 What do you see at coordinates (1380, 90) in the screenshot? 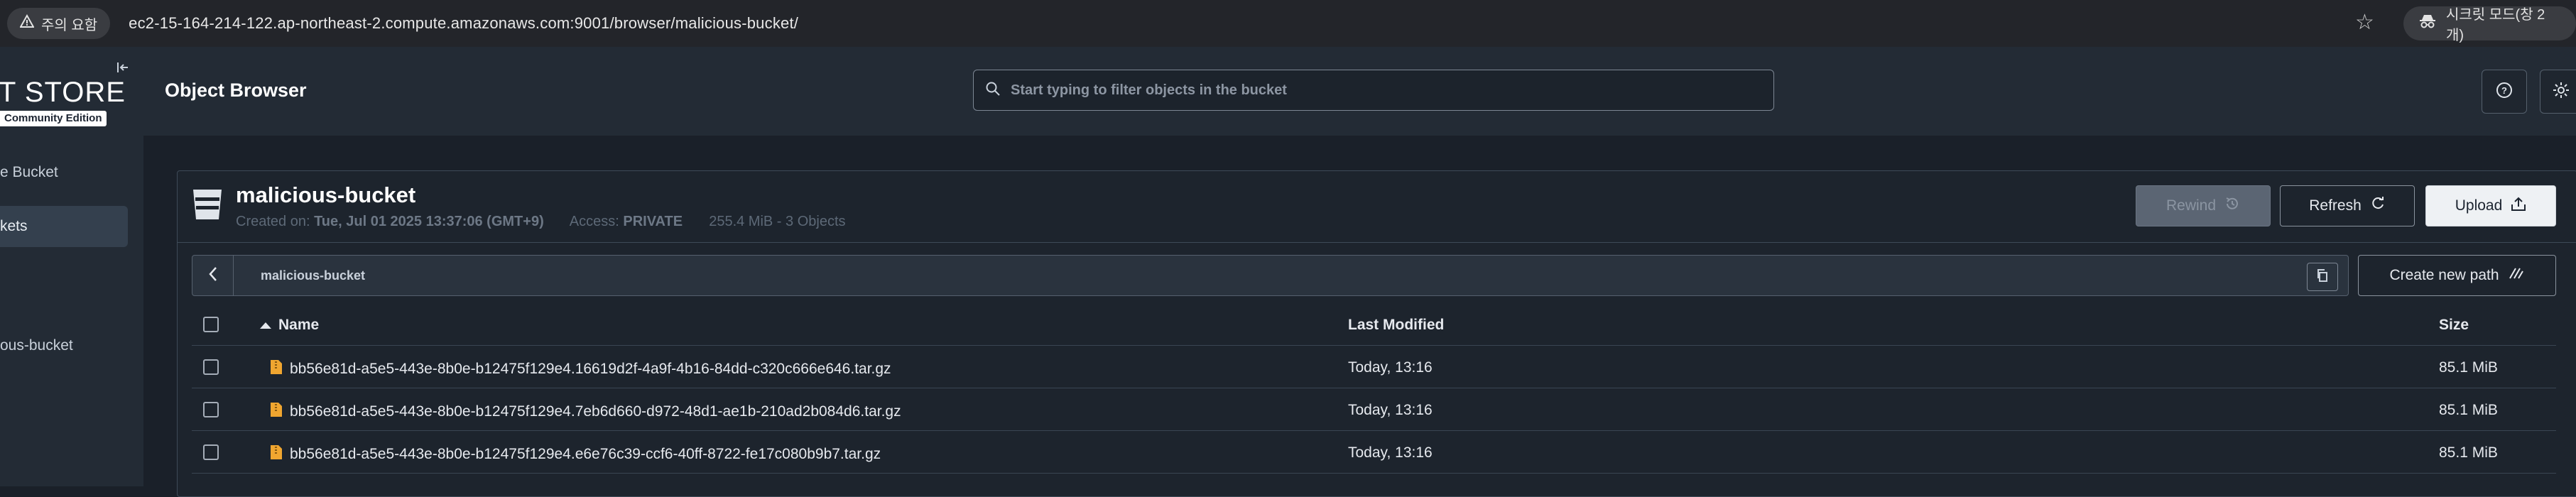
I see `search-input` at bounding box center [1380, 90].